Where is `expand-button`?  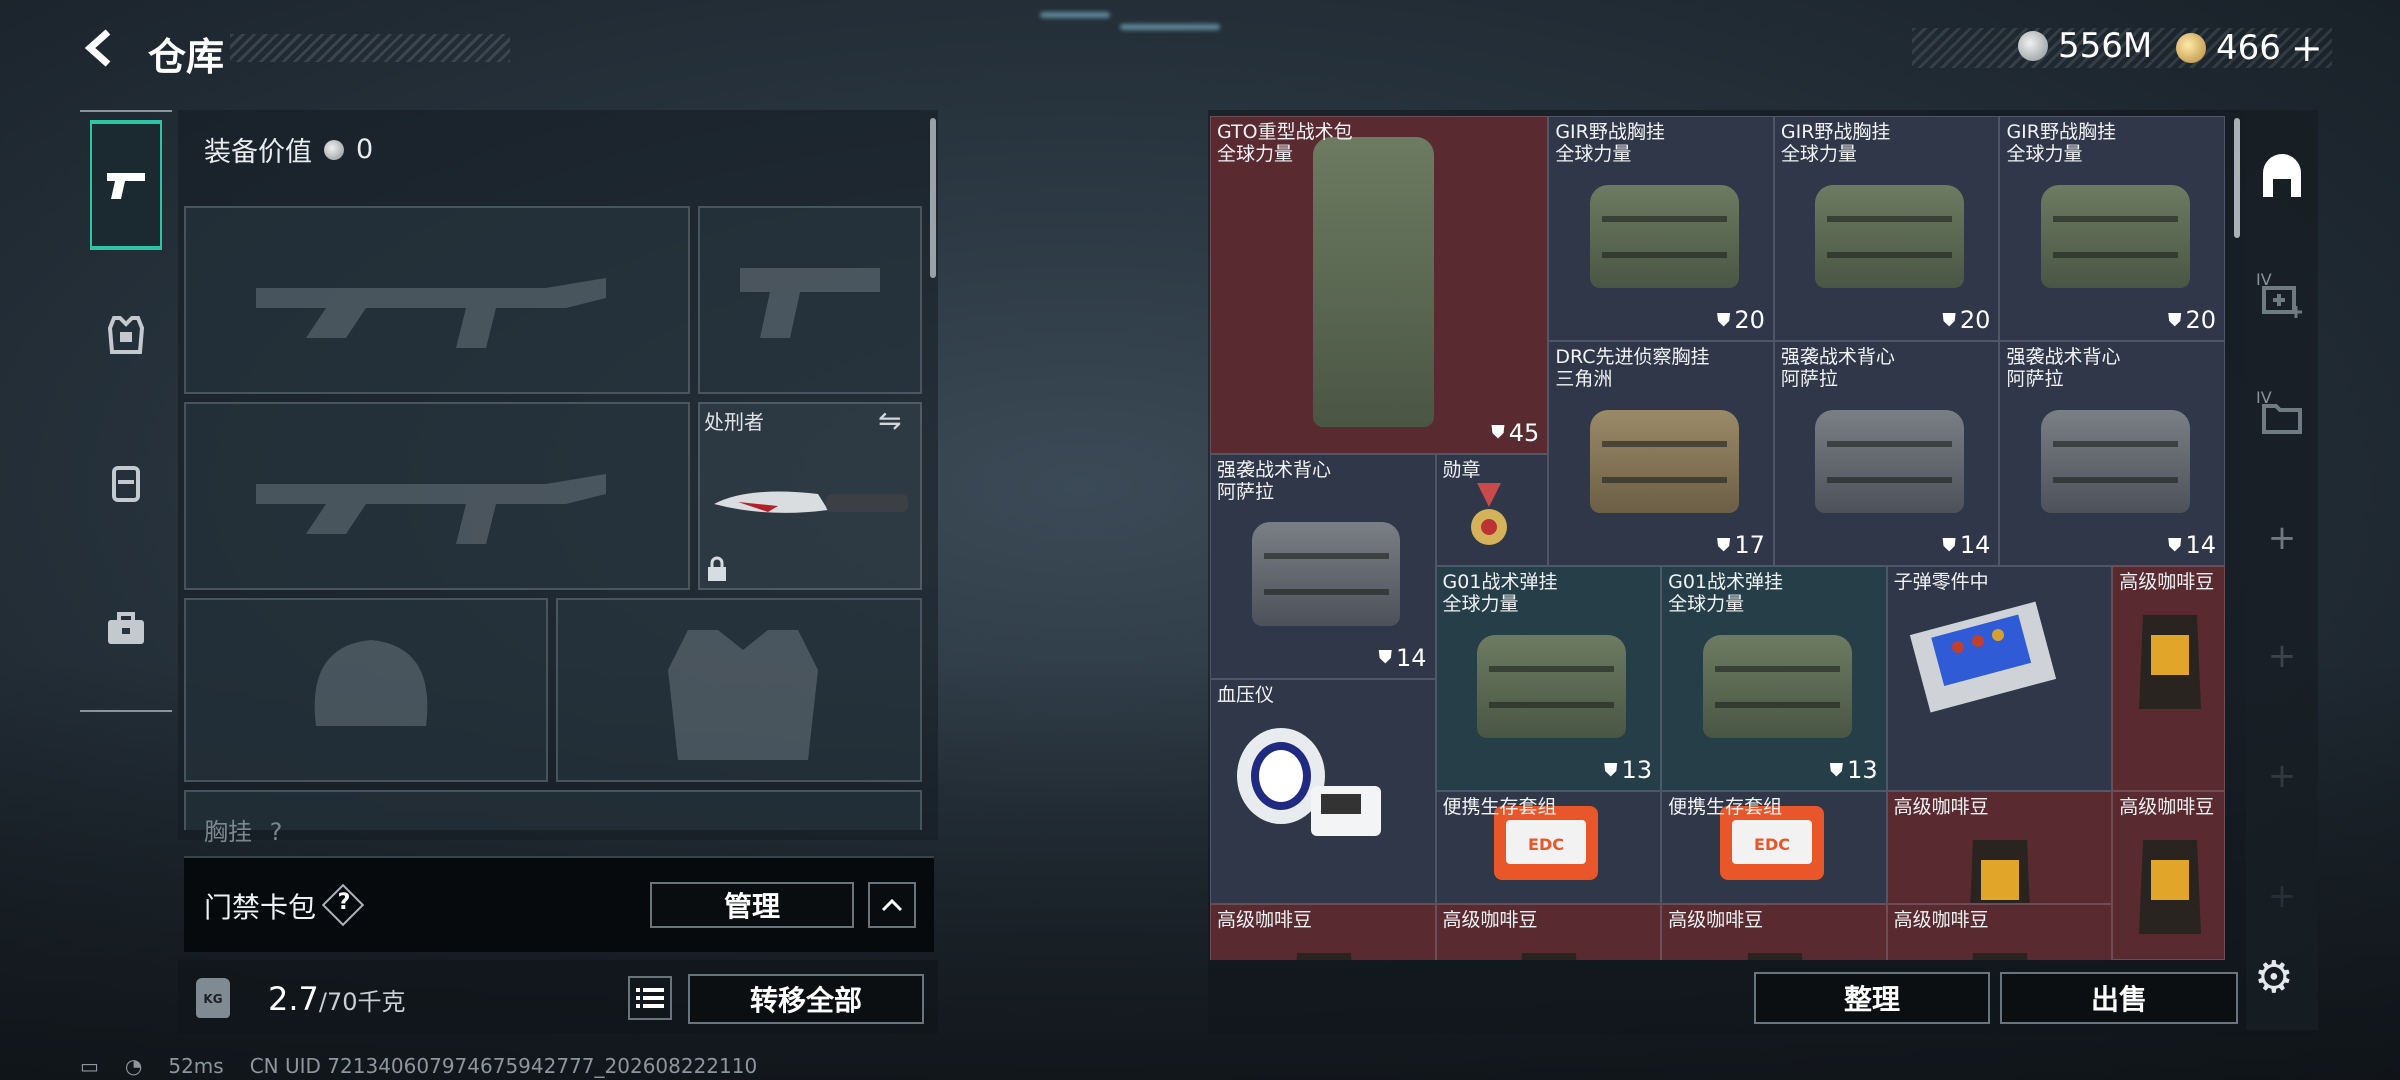
expand-button is located at coordinates (892, 905).